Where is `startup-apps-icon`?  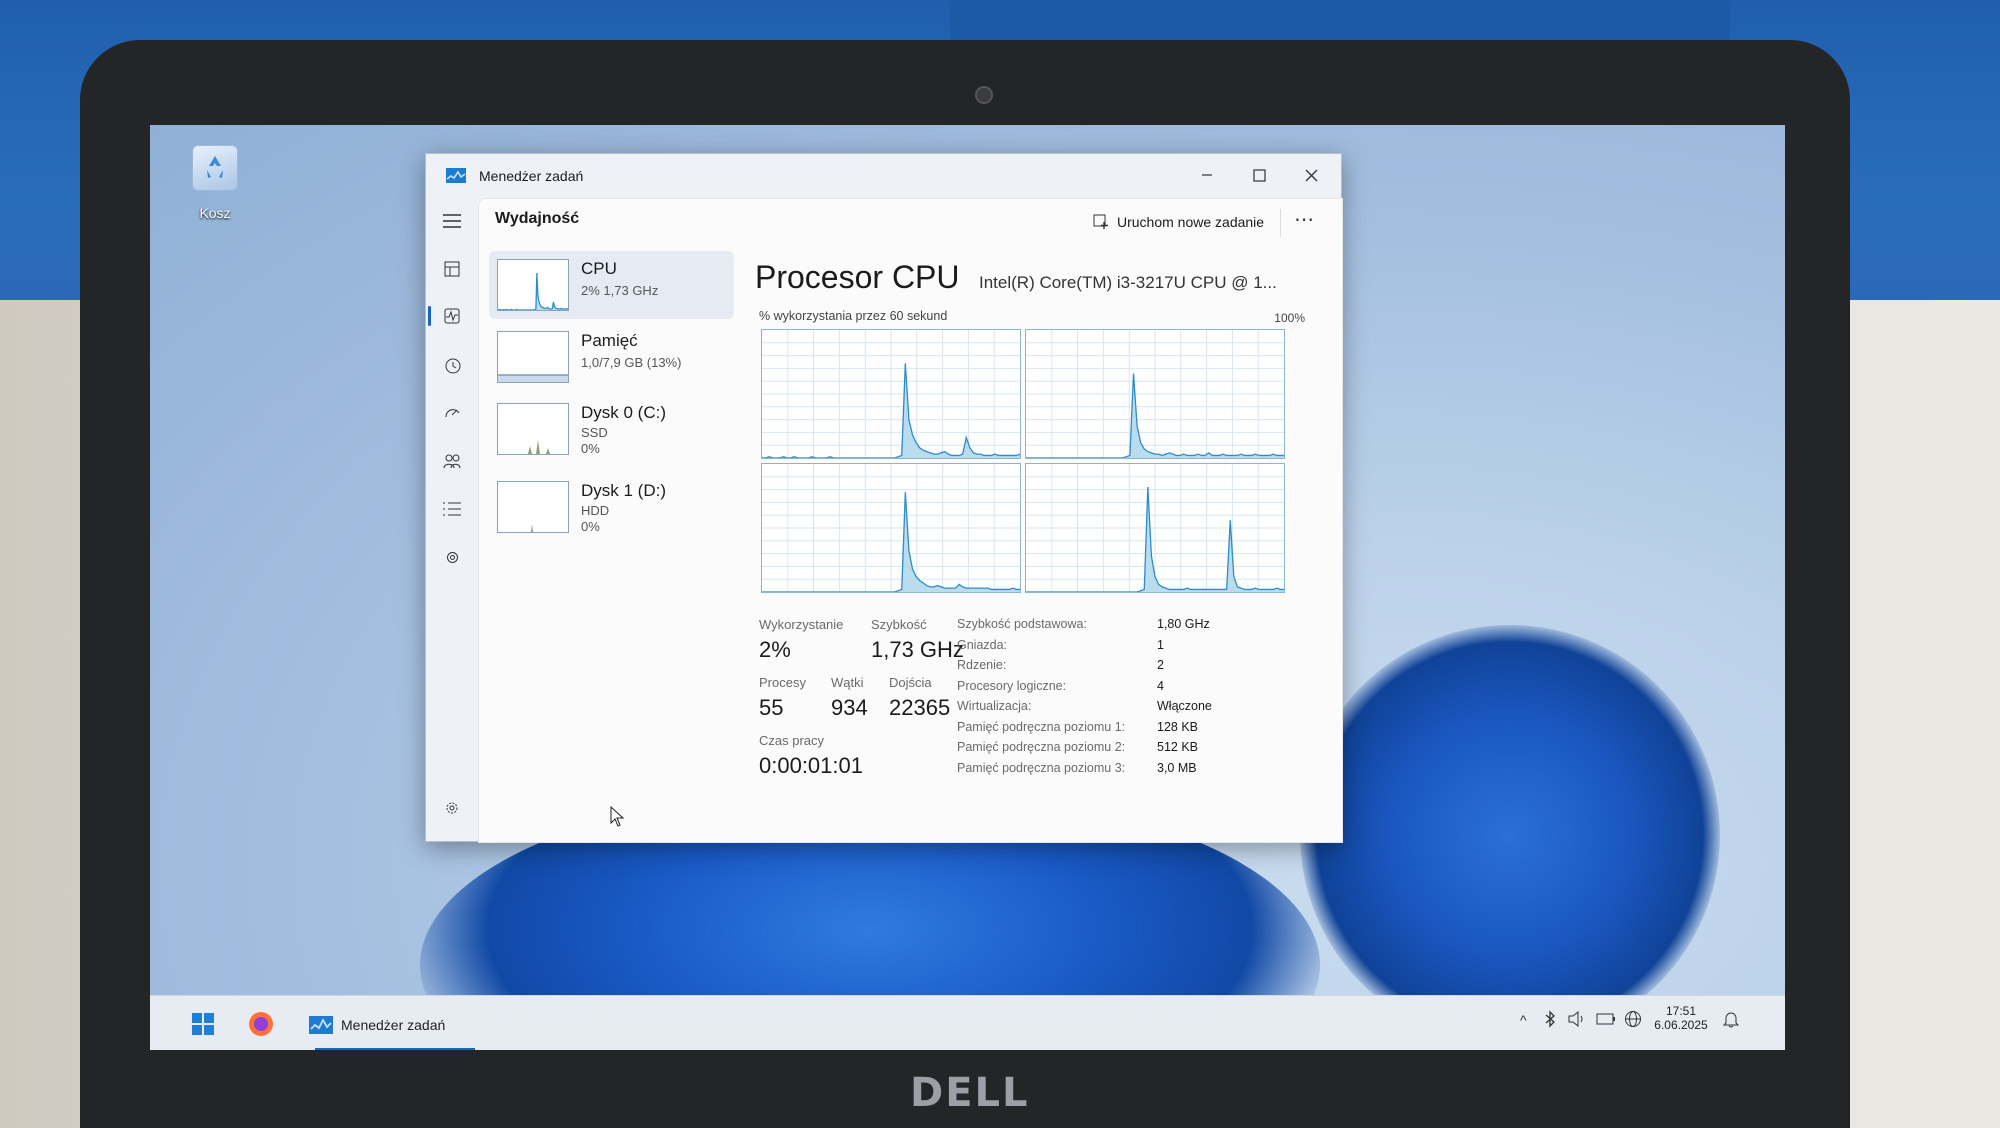 startup-apps-icon is located at coordinates (452, 413).